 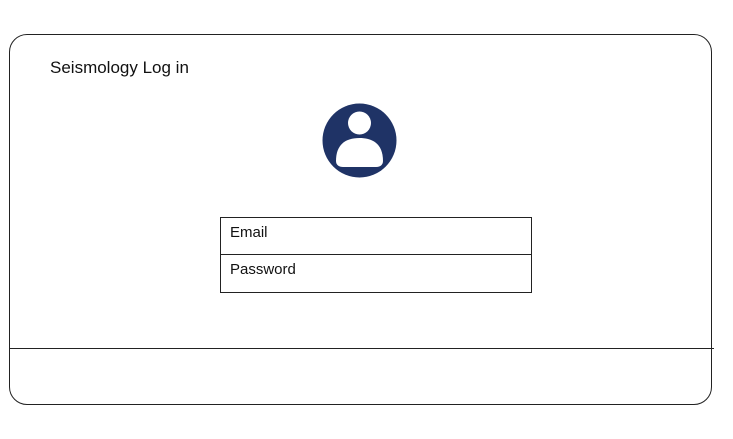 I want to click on login-form: Email Password, so click(x=376, y=255).